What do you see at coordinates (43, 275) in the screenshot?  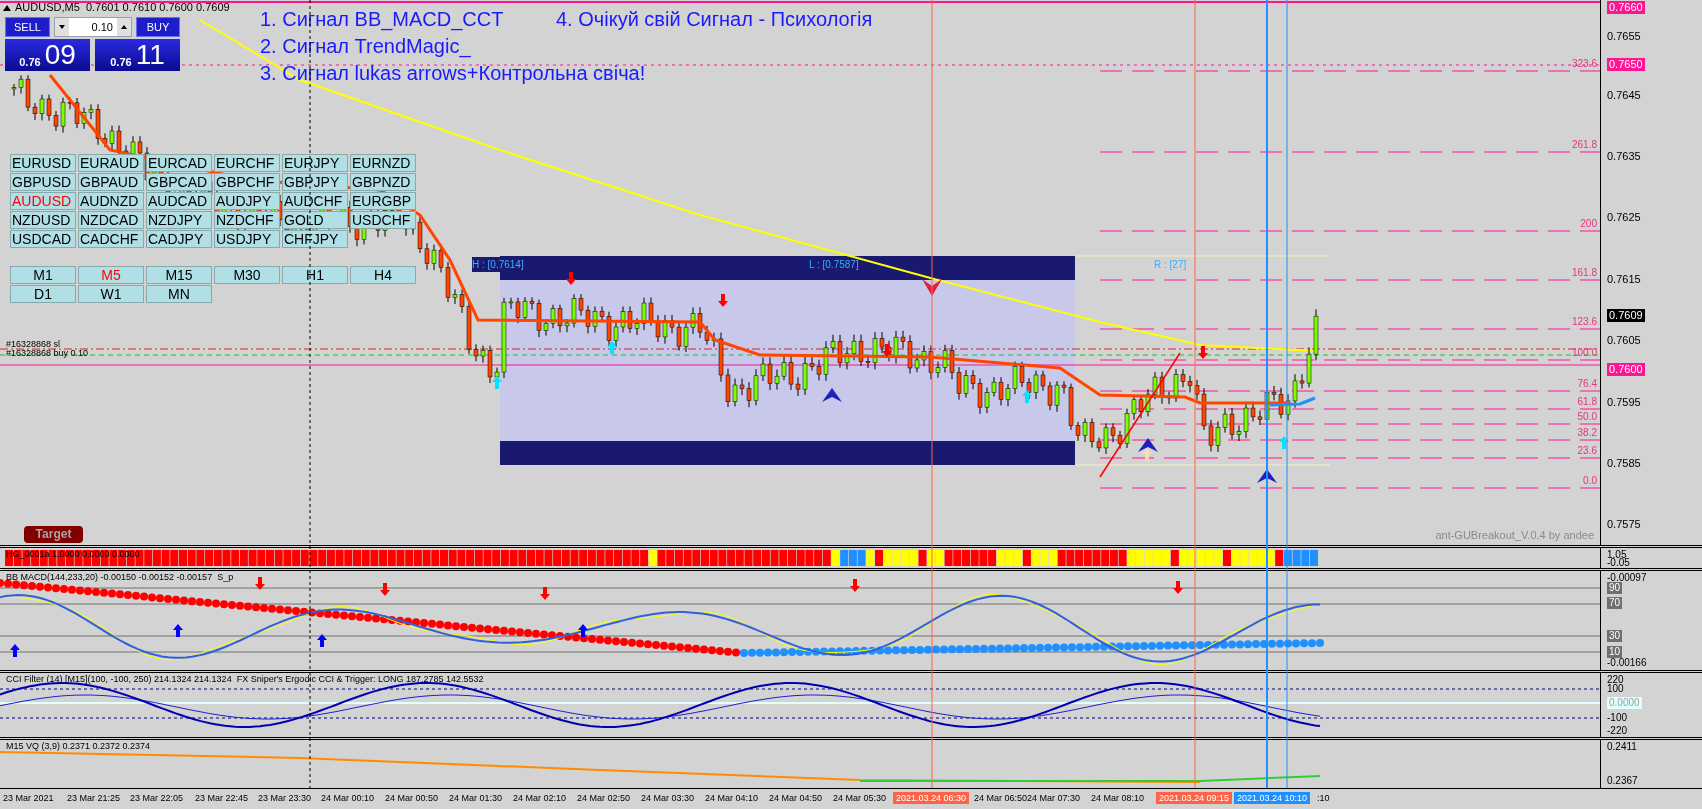 I see `timeframe-button: M1` at bounding box center [43, 275].